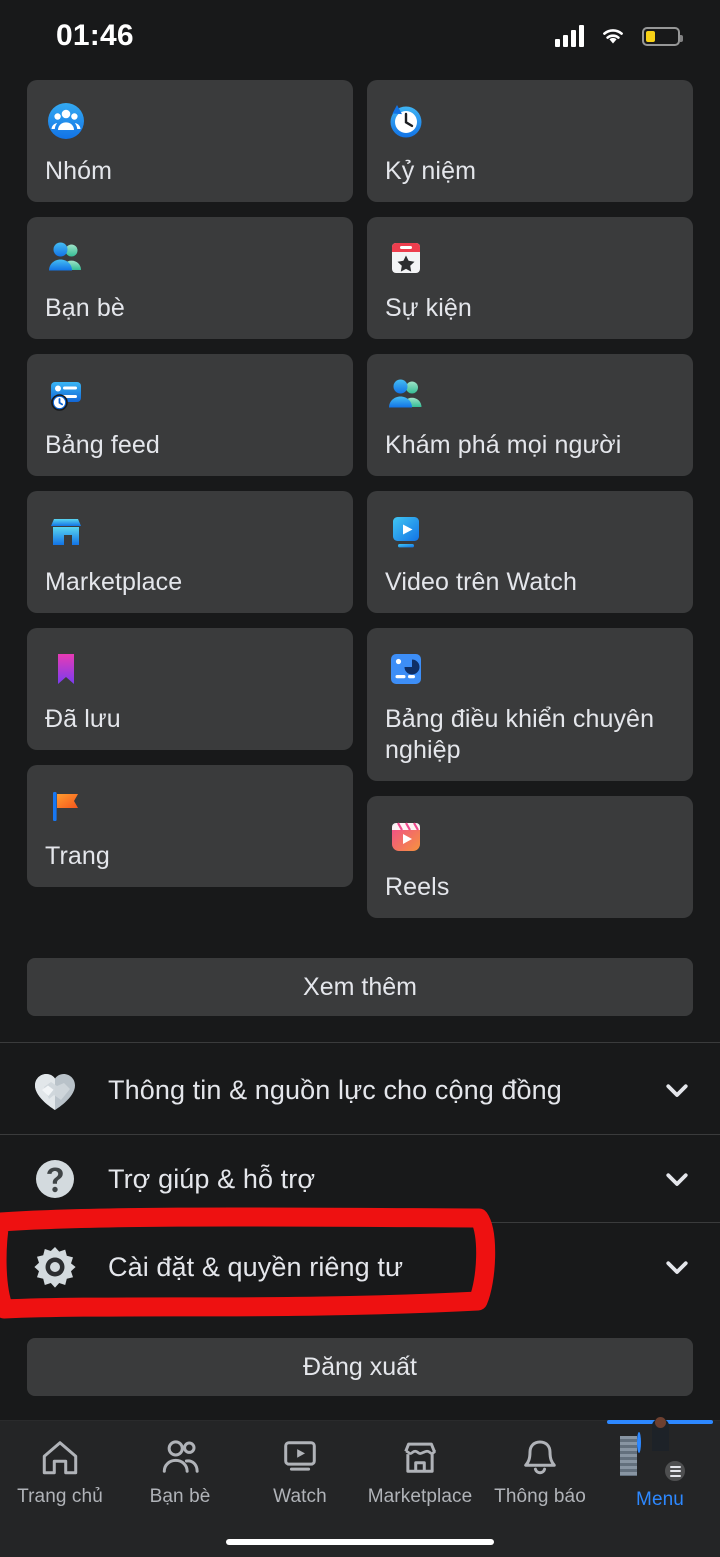 This screenshot has height=1557, width=720. What do you see at coordinates (530, 141) in the screenshot?
I see `shortcut-tile-memories: Kỷ niệm` at bounding box center [530, 141].